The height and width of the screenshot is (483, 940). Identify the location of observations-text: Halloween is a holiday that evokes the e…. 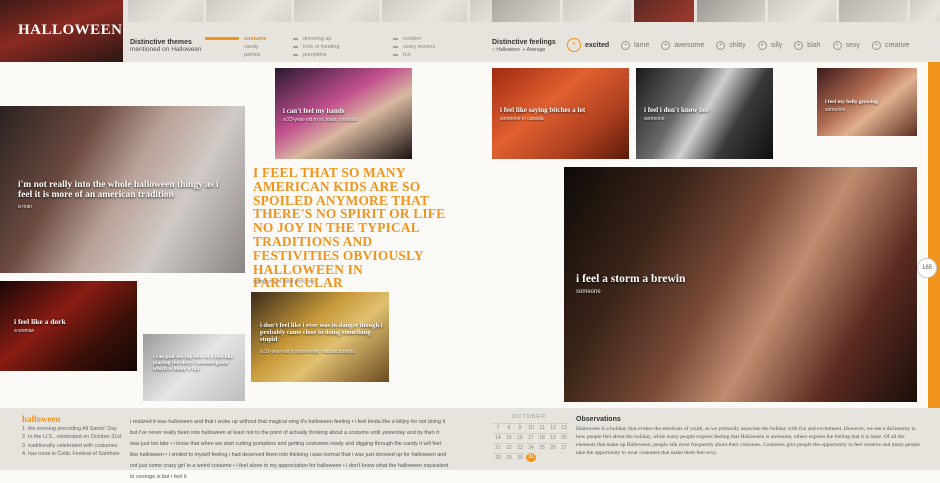
(748, 441).